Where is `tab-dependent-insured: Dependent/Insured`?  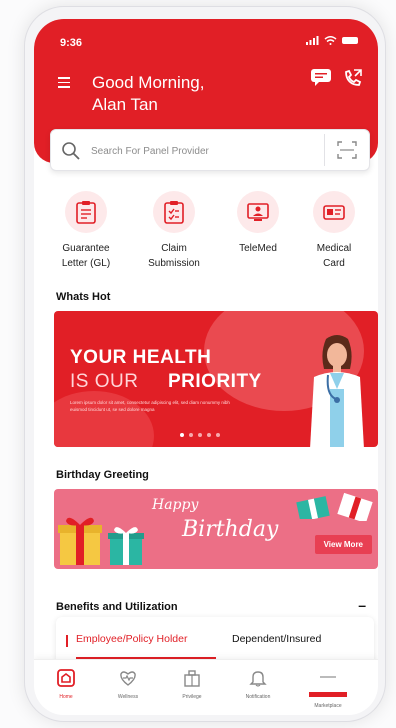 tab-dependent-insured: Dependent/Insured is located at coordinates (276, 639).